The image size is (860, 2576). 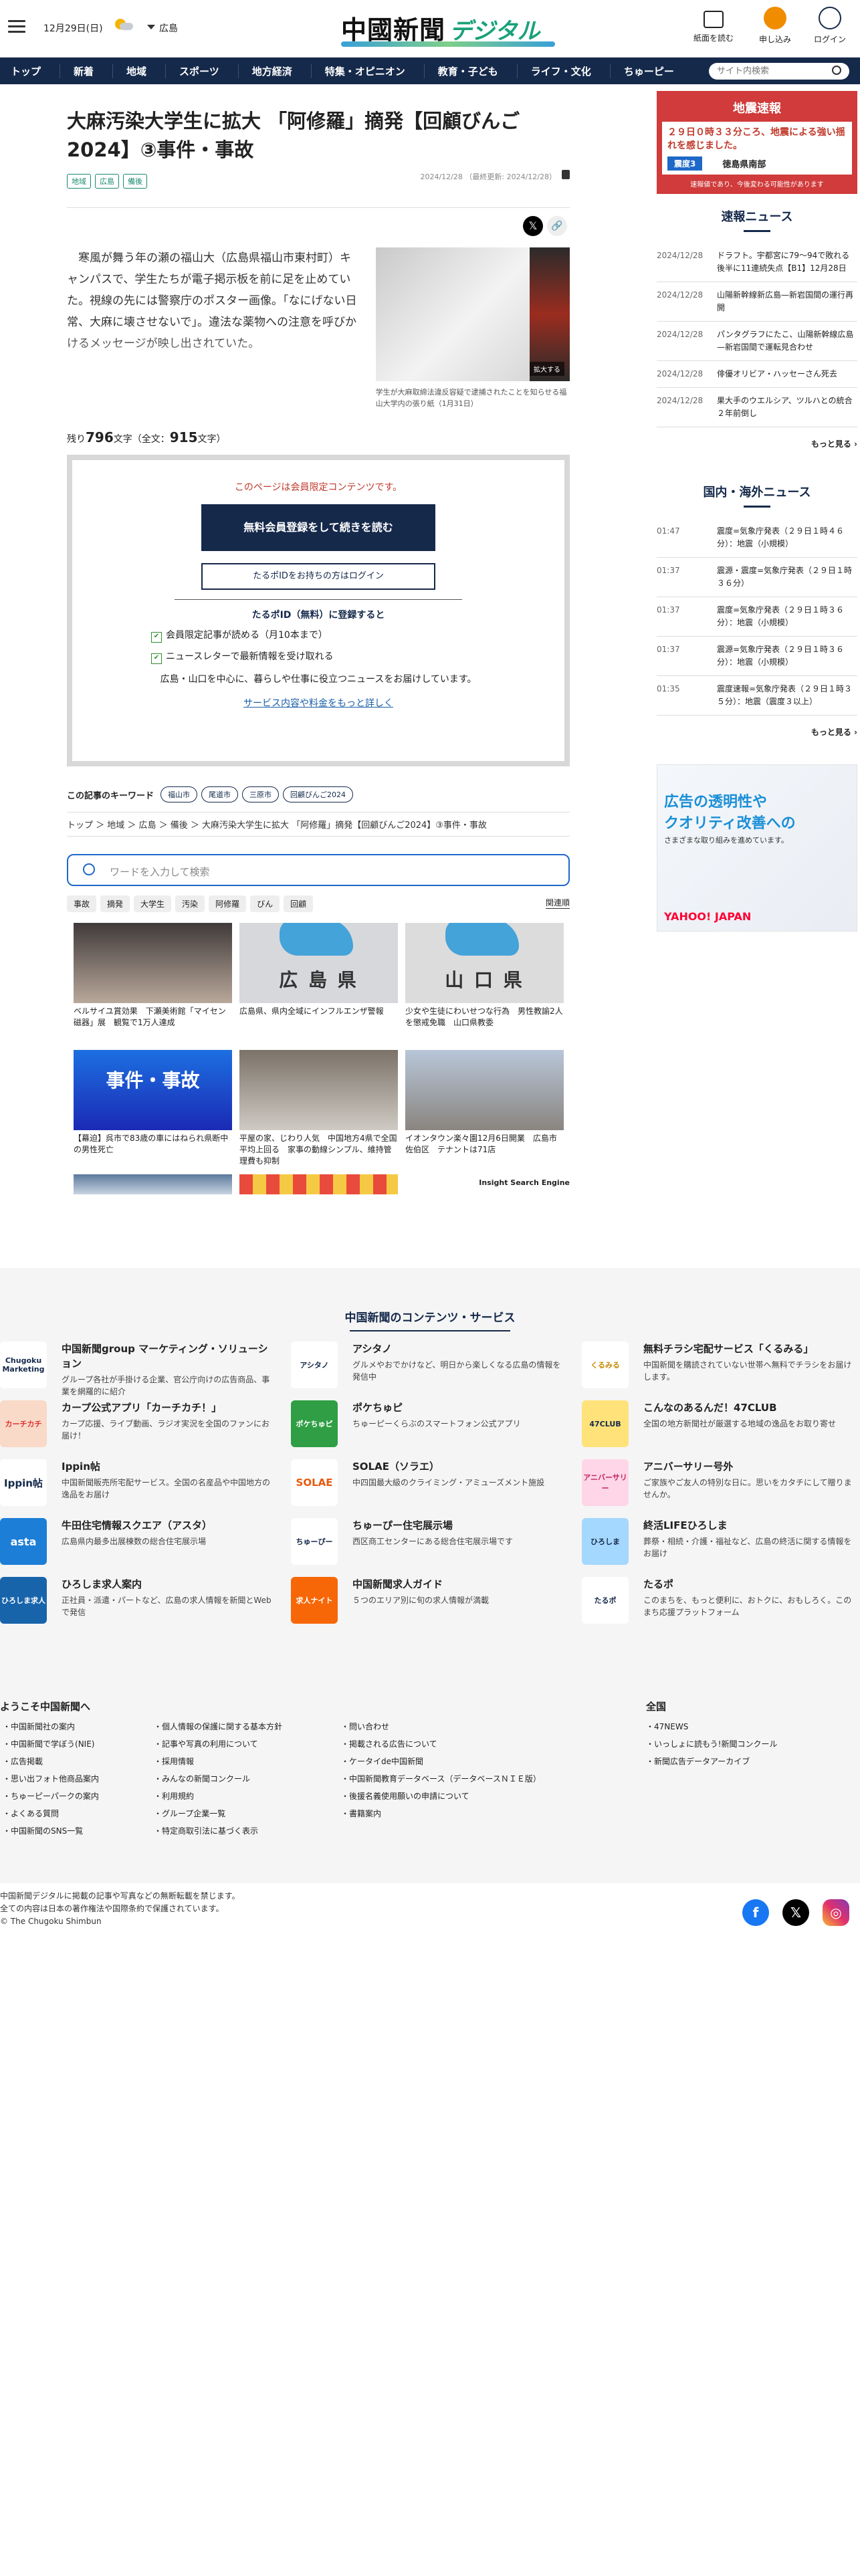 I want to click on list-item: 01:37 震度=気象庁発表（２９日１時３６分）：地震（小規模）, so click(x=757, y=617).